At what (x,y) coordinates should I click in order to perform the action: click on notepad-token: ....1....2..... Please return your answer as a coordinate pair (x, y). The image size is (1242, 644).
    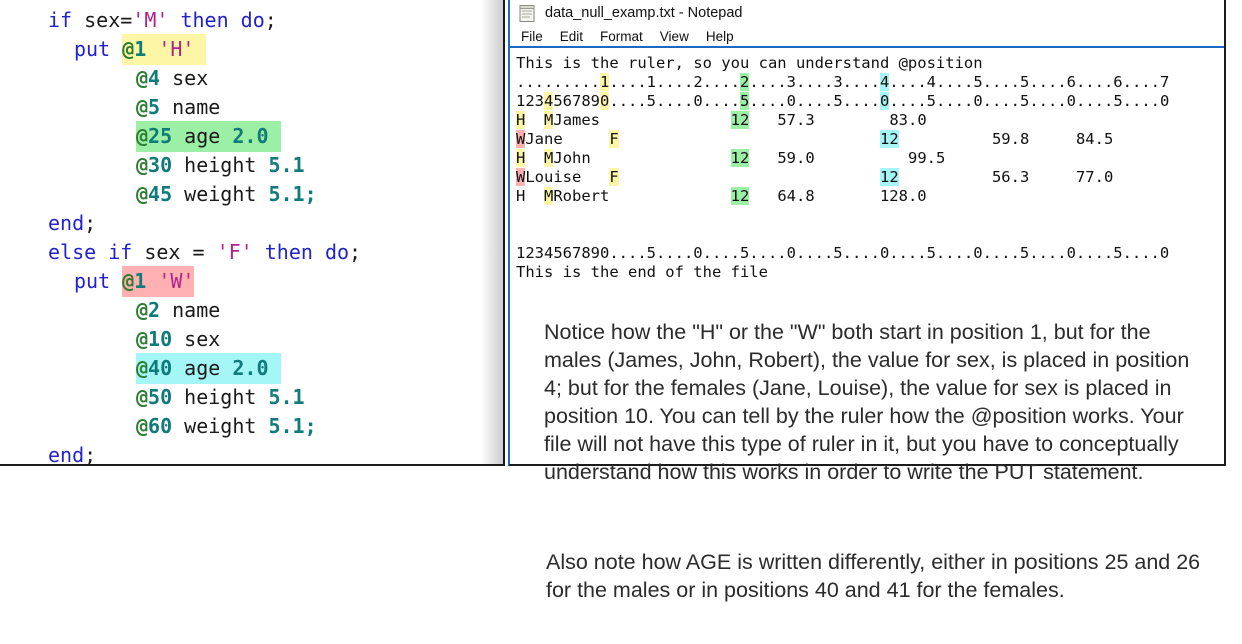
    Looking at the image, I should click on (674, 82).